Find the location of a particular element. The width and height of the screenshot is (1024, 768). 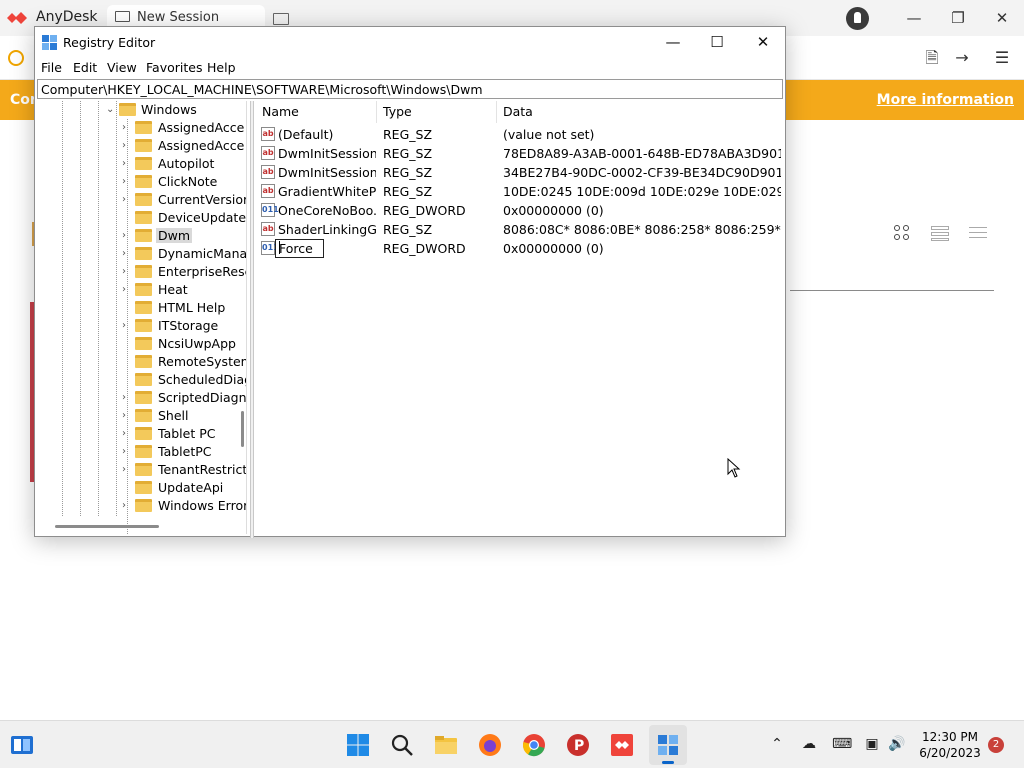

pane-splitter is located at coordinates (252, 319).